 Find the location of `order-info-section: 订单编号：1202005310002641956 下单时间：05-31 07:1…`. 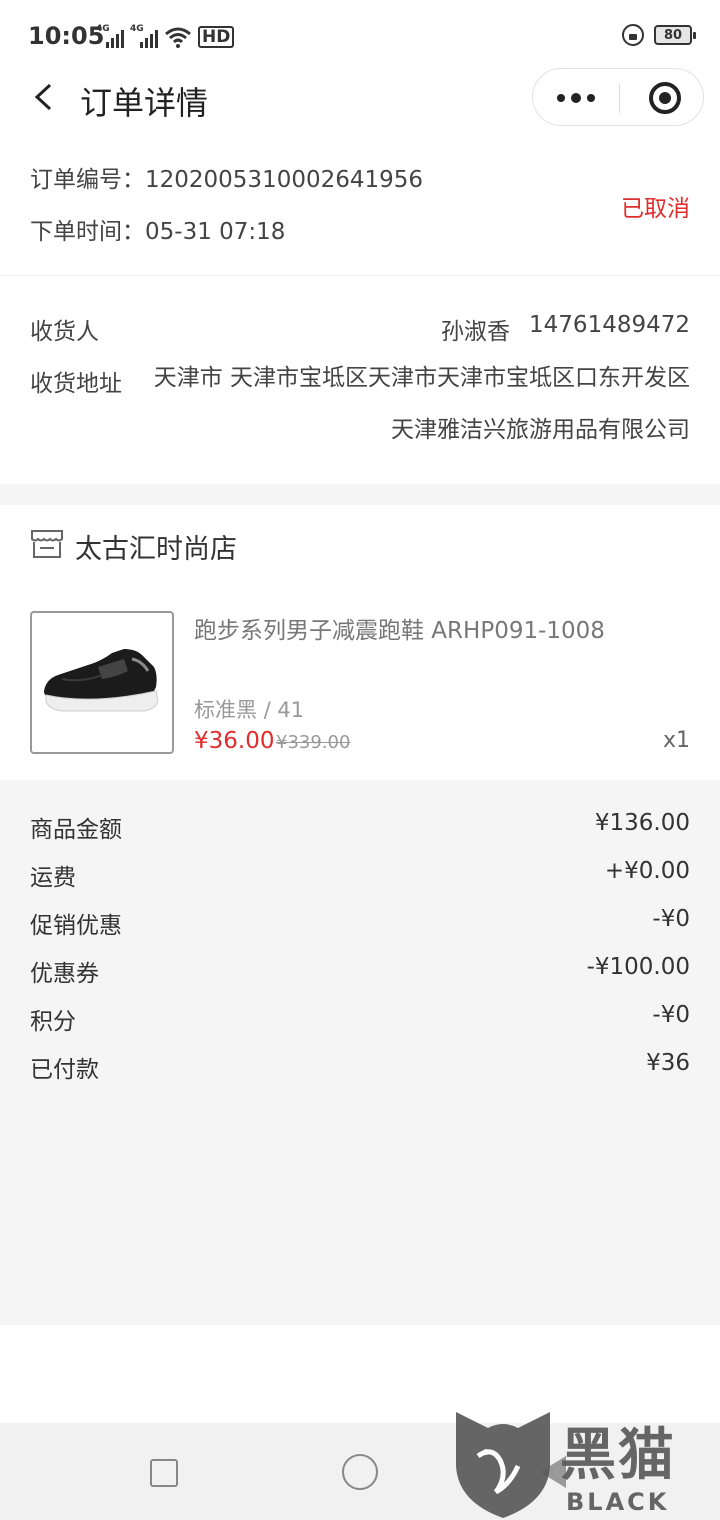

order-info-section: 订单编号：1202005310002641956 下单时间：05-31 07:1… is located at coordinates (360, 208).